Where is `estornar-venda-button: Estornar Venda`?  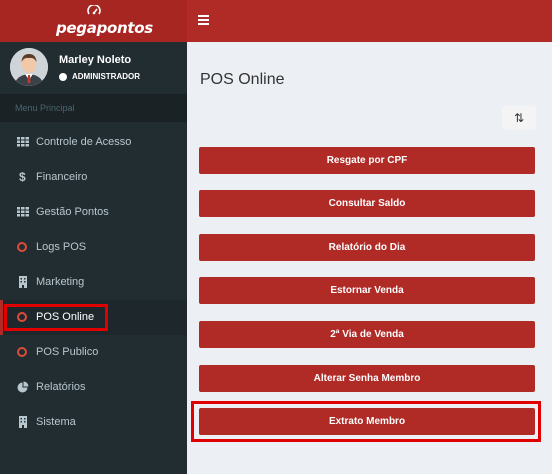
estornar-venda-button: Estornar Venda is located at coordinates (367, 290).